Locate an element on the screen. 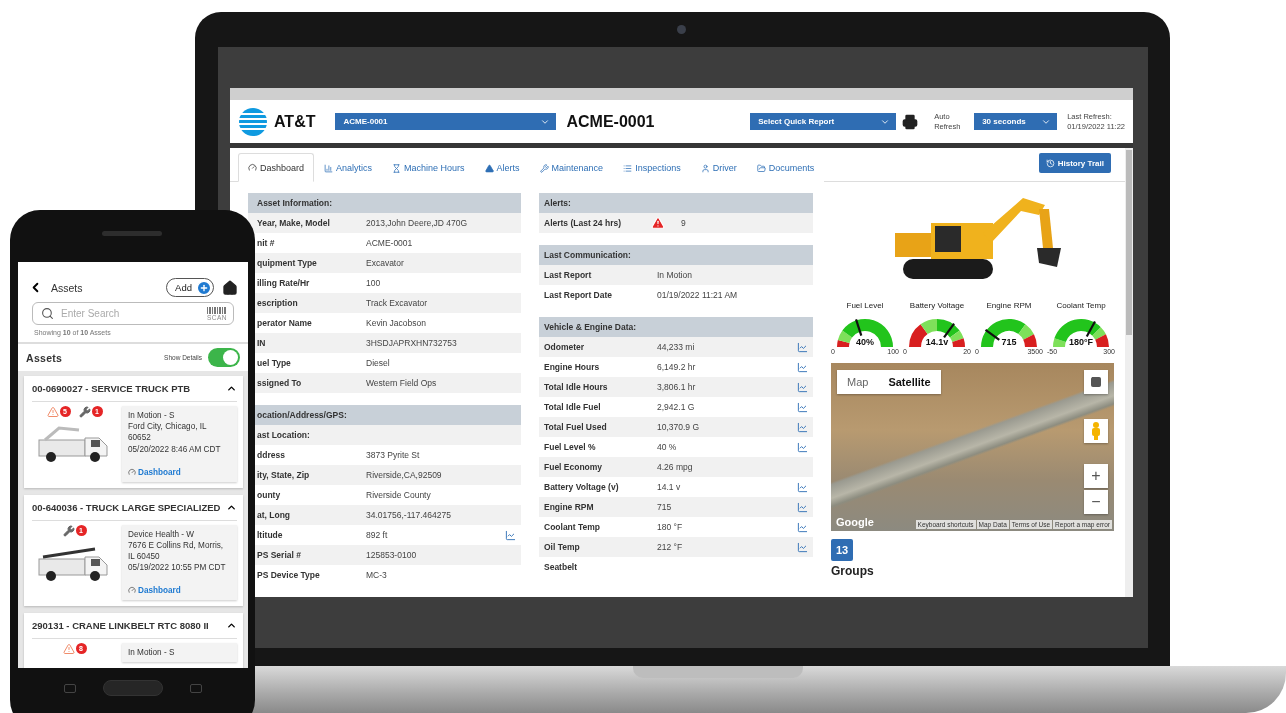 This screenshot has height=713, width=1286. asset-time: 05/19/2022 10:55 PM CDT is located at coordinates (177, 567).